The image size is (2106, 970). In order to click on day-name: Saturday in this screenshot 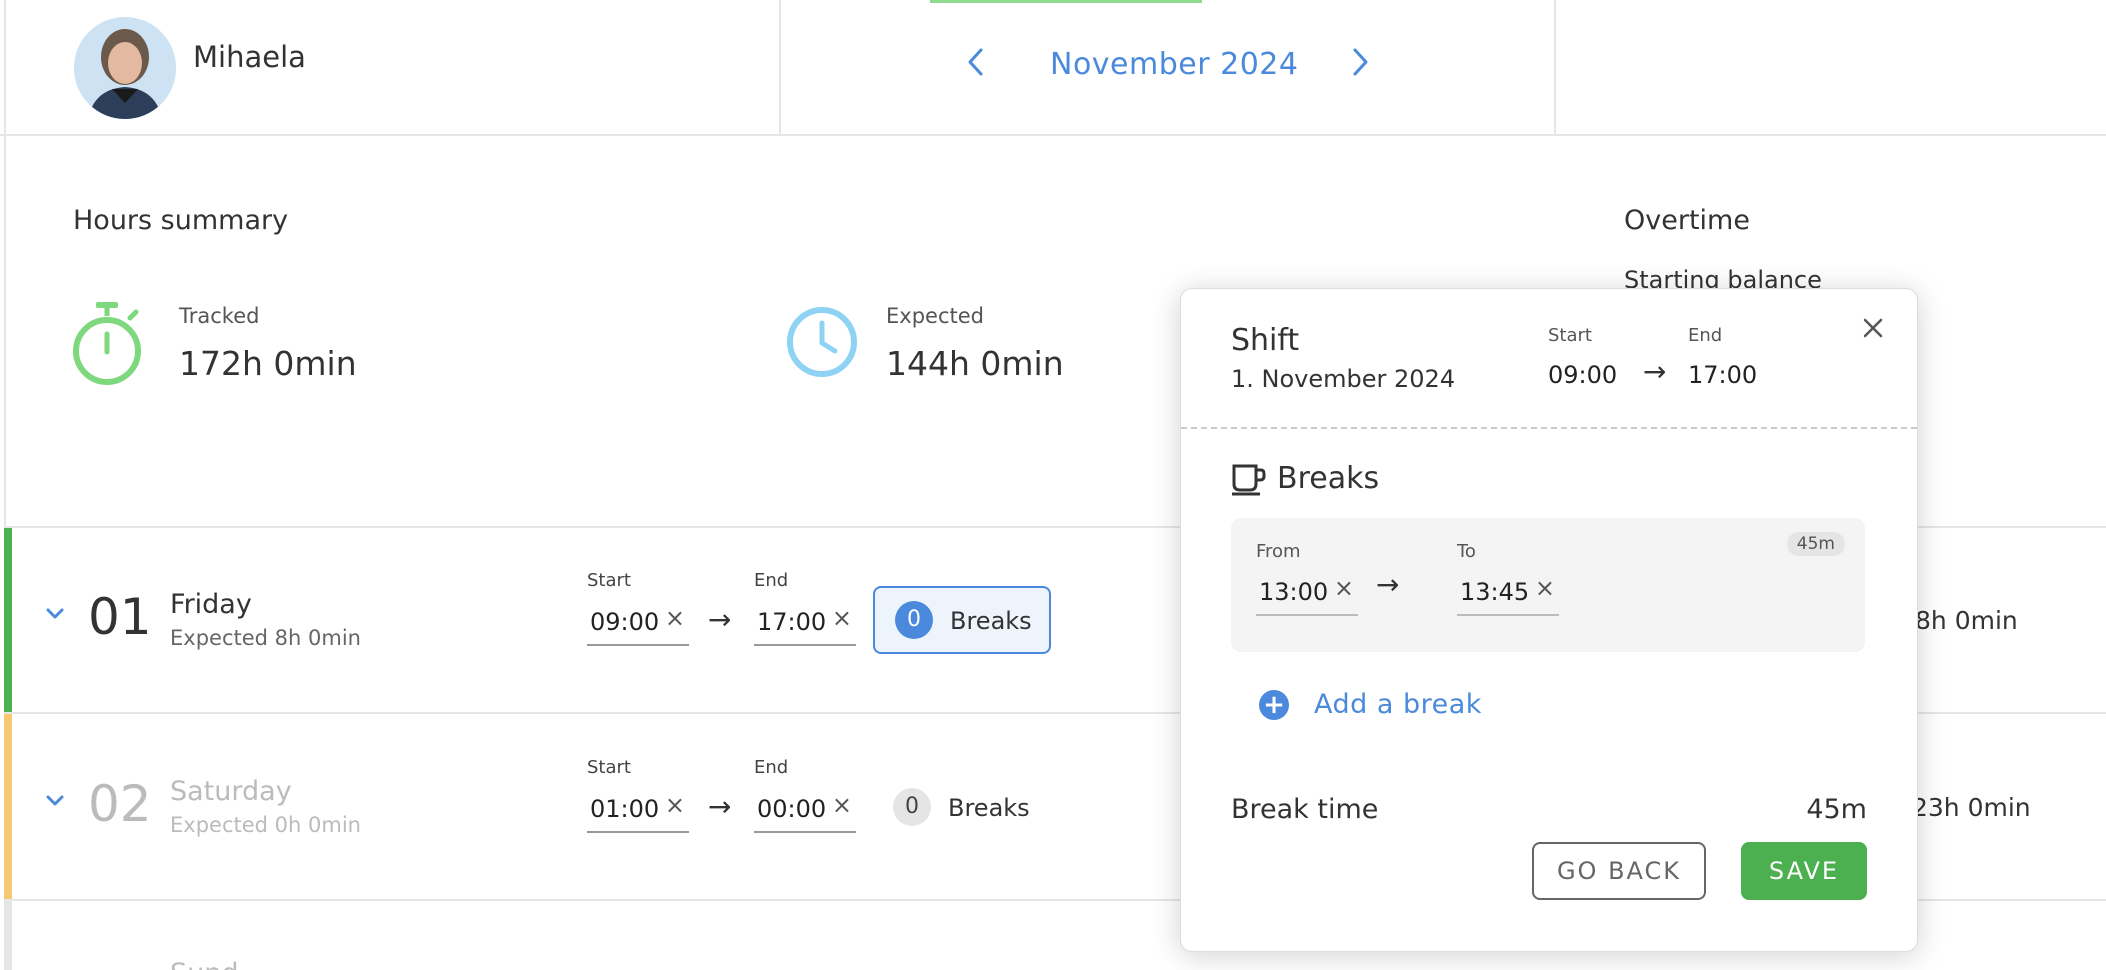, I will do `click(231, 791)`.